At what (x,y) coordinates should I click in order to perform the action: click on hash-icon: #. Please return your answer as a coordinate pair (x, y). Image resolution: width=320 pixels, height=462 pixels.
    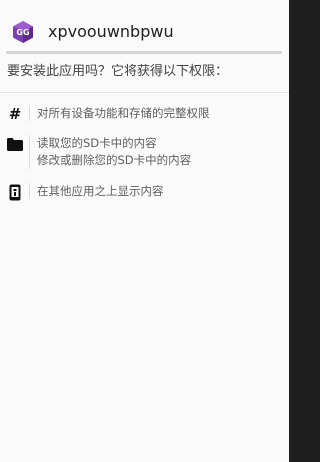
    Looking at the image, I should click on (15, 114).